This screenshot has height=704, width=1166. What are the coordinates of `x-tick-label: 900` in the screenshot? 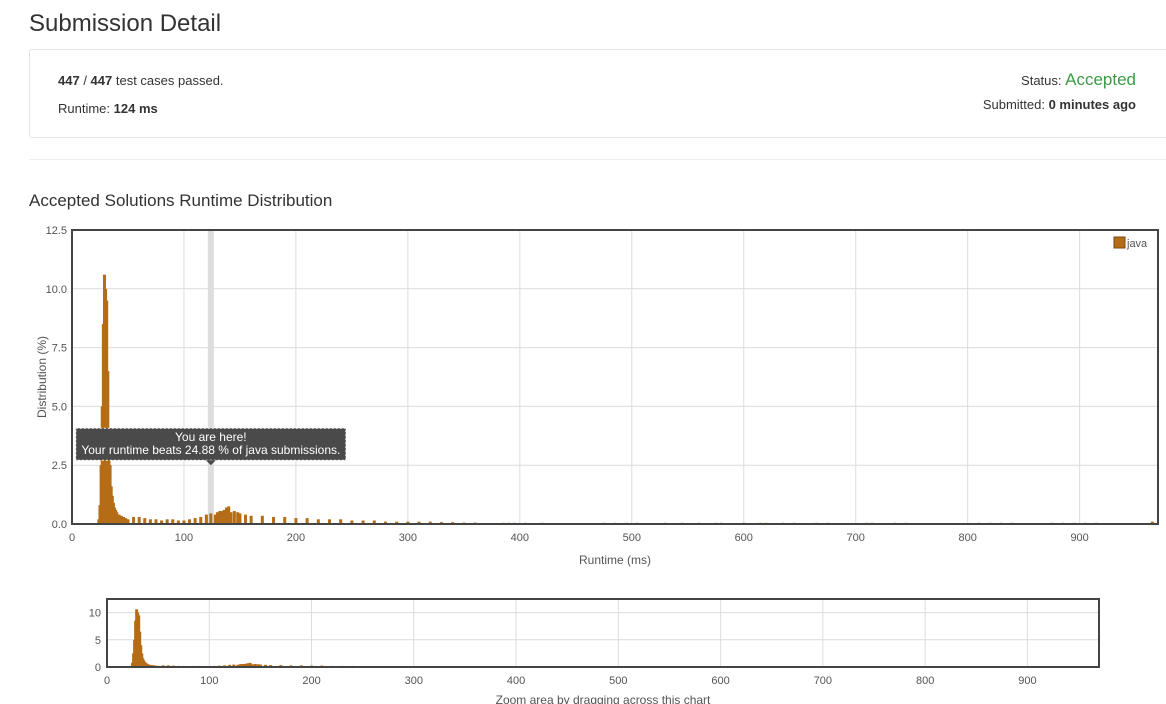 It's located at (1079, 538).